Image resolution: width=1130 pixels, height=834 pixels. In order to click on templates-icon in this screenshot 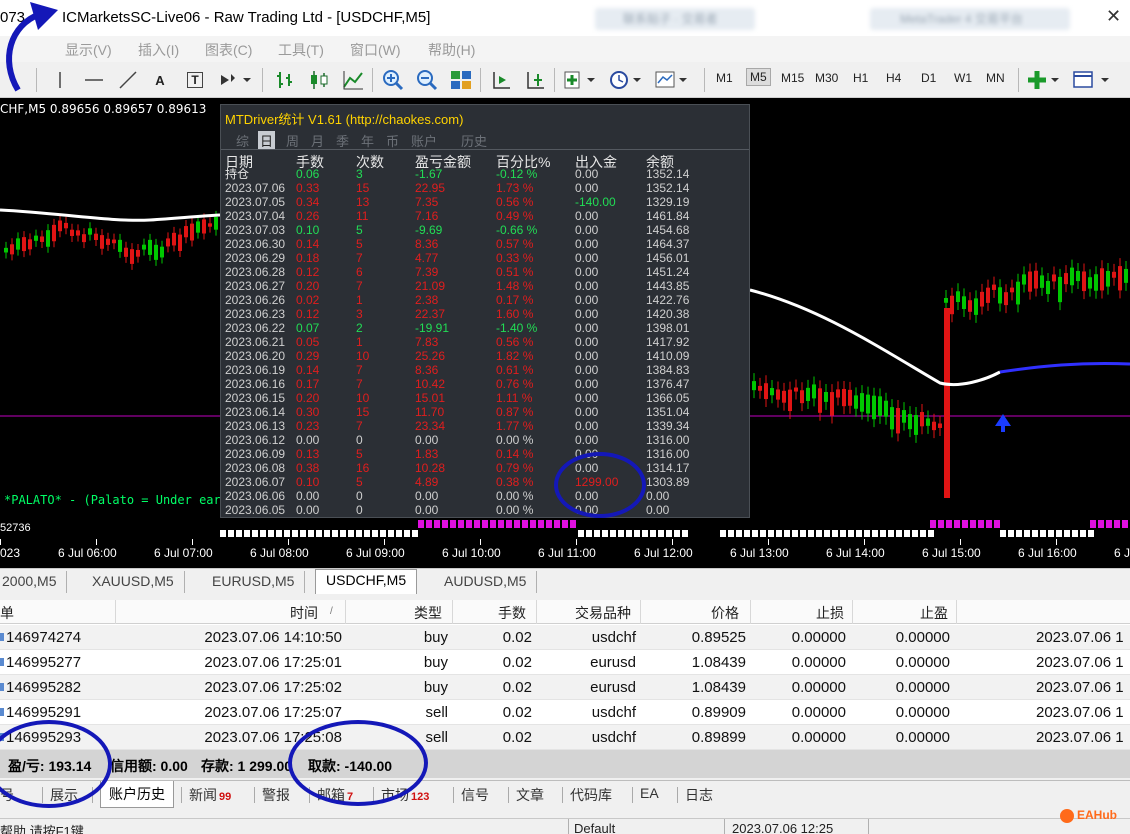, I will do `click(672, 80)`.